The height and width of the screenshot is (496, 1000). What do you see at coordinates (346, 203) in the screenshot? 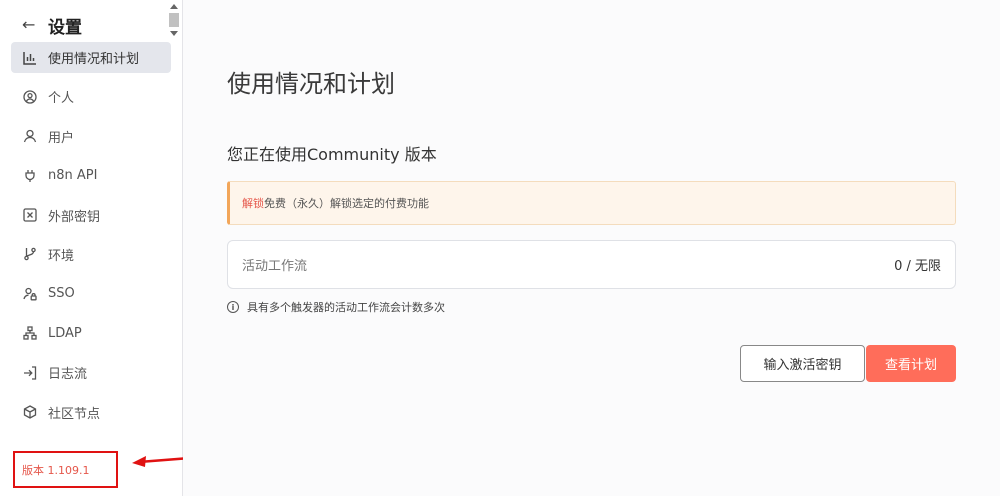
I see `alert-text: 免费（永久）解锁选定的付费功能` at bounding box center [346, 203].